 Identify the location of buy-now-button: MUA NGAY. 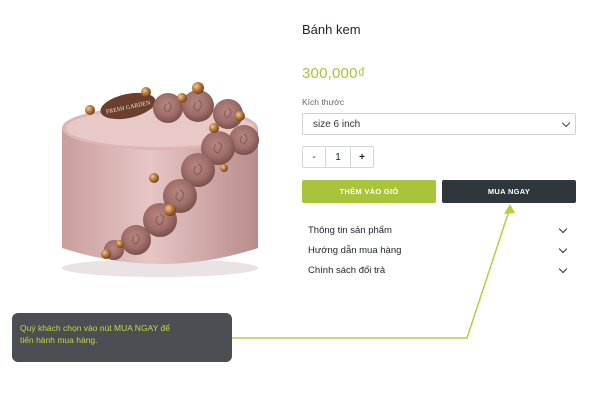
(509, 191).